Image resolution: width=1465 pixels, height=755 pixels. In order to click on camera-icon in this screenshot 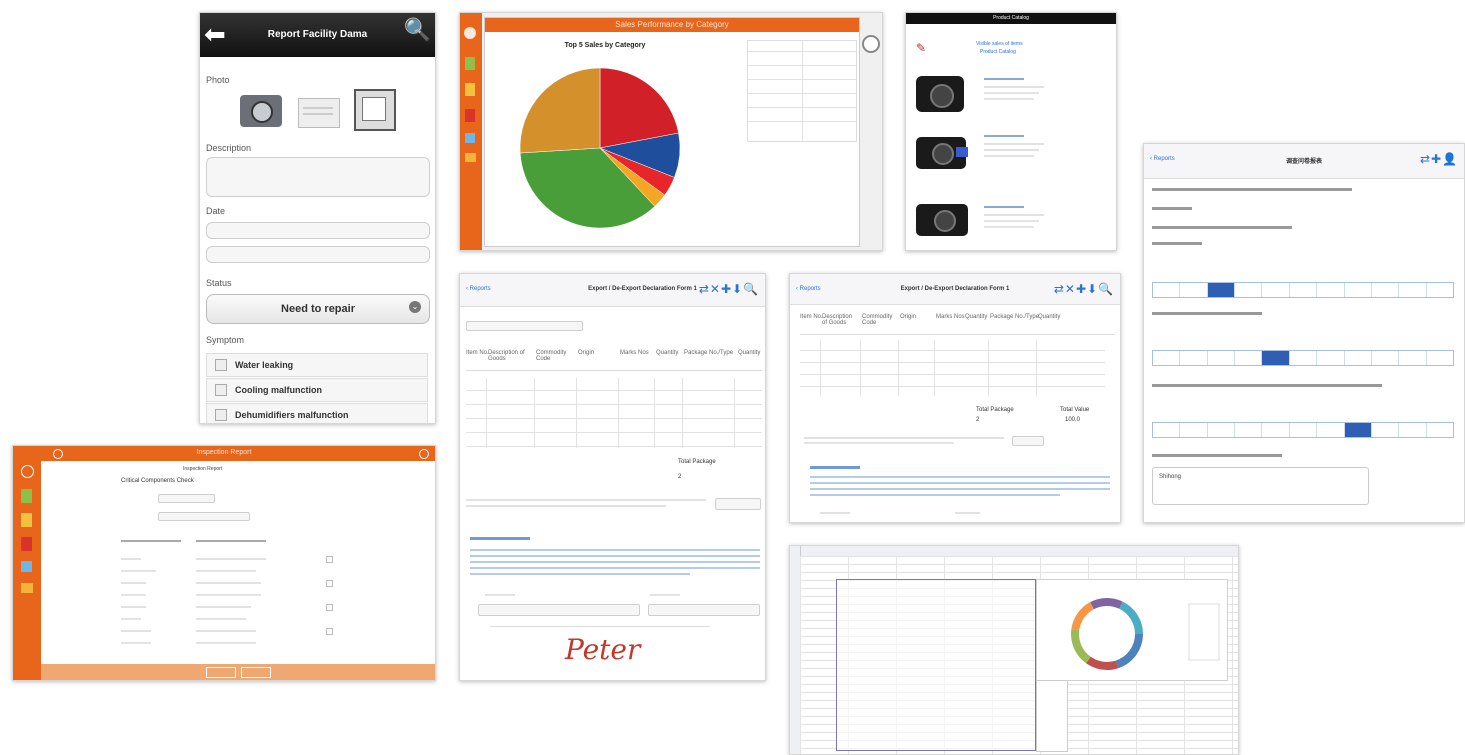, I will do `click(261, 111)`.